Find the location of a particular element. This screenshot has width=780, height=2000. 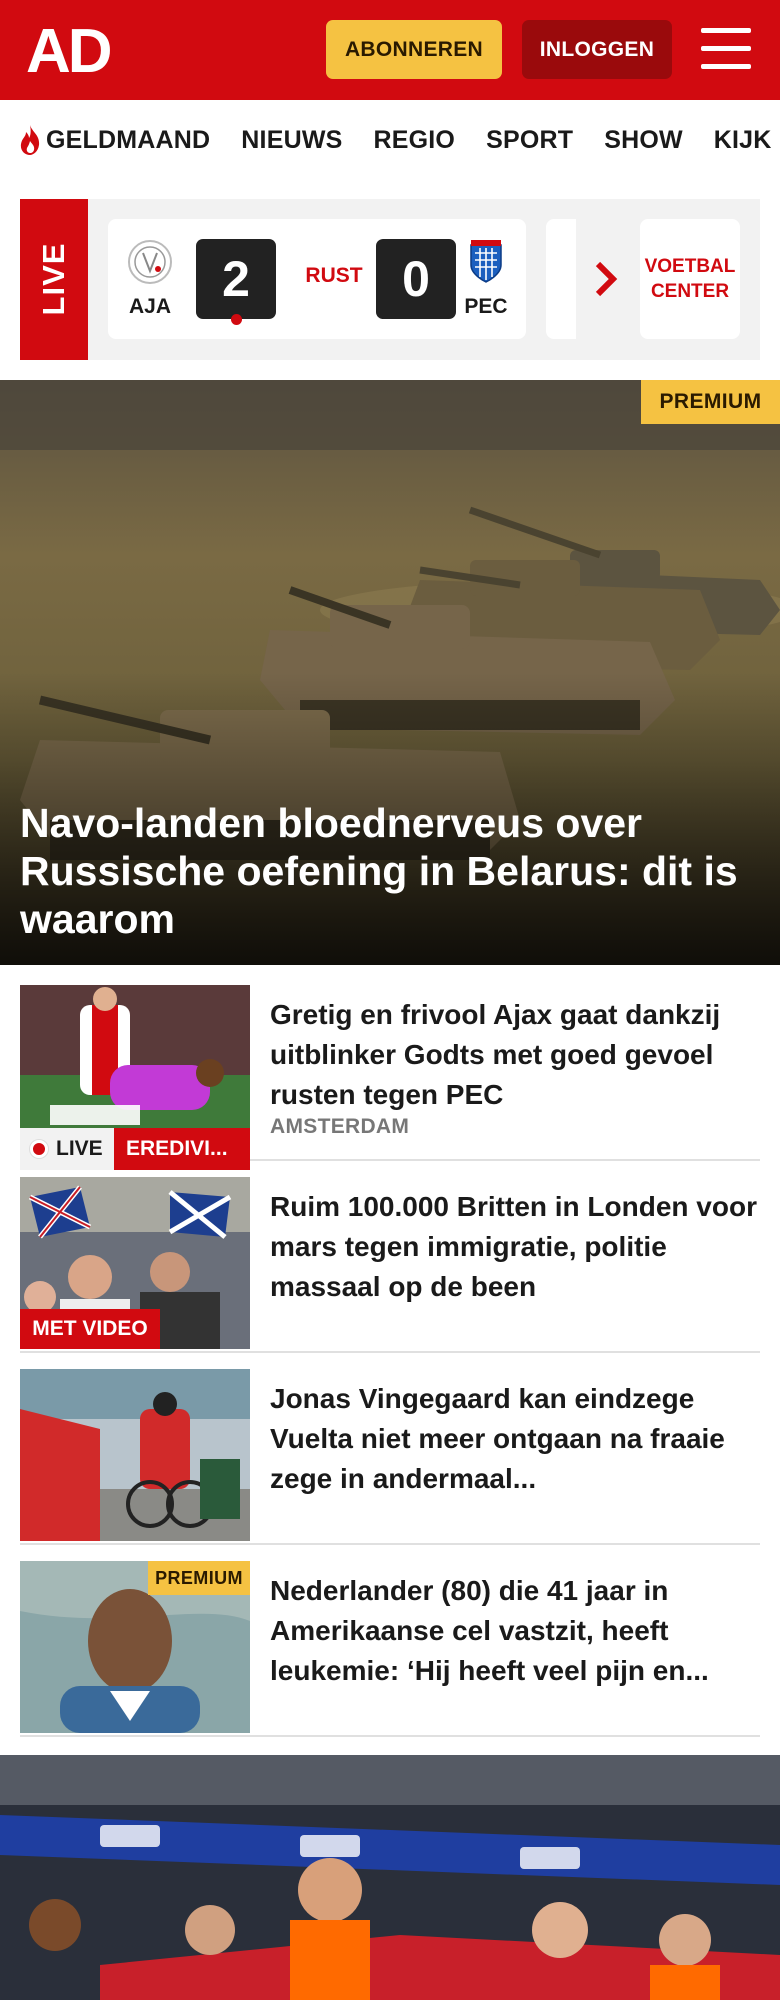

svg-text: AD is located at coordinates (68, 50).